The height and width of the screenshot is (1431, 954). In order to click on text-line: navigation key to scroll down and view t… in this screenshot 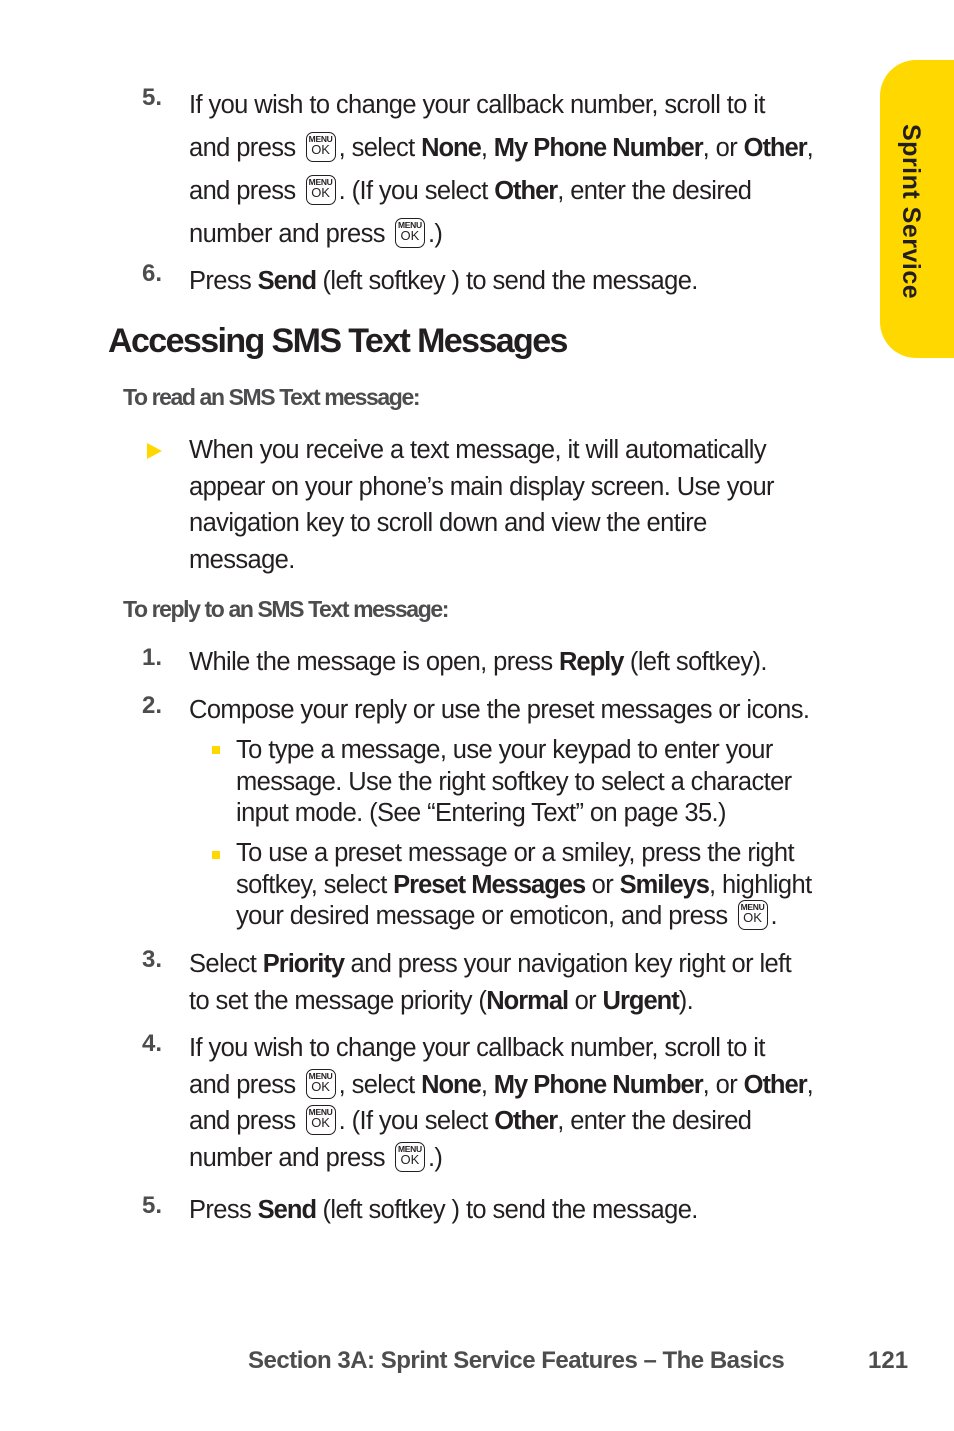, I will do `click(448, 523)`.